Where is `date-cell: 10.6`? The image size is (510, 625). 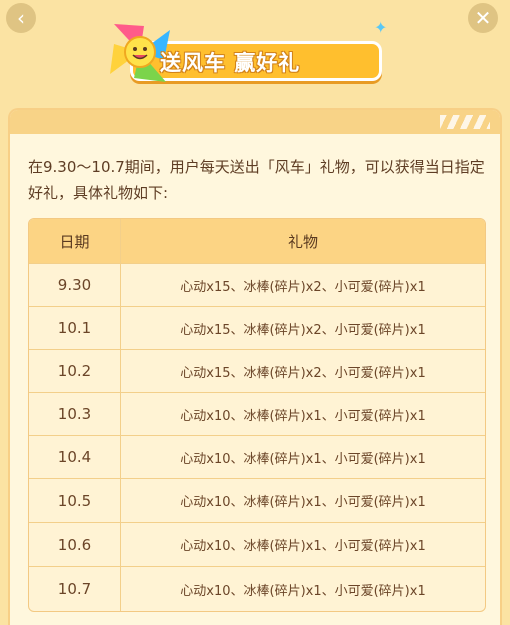 date-cell: 10.6 is located at coordinates (75, 544).